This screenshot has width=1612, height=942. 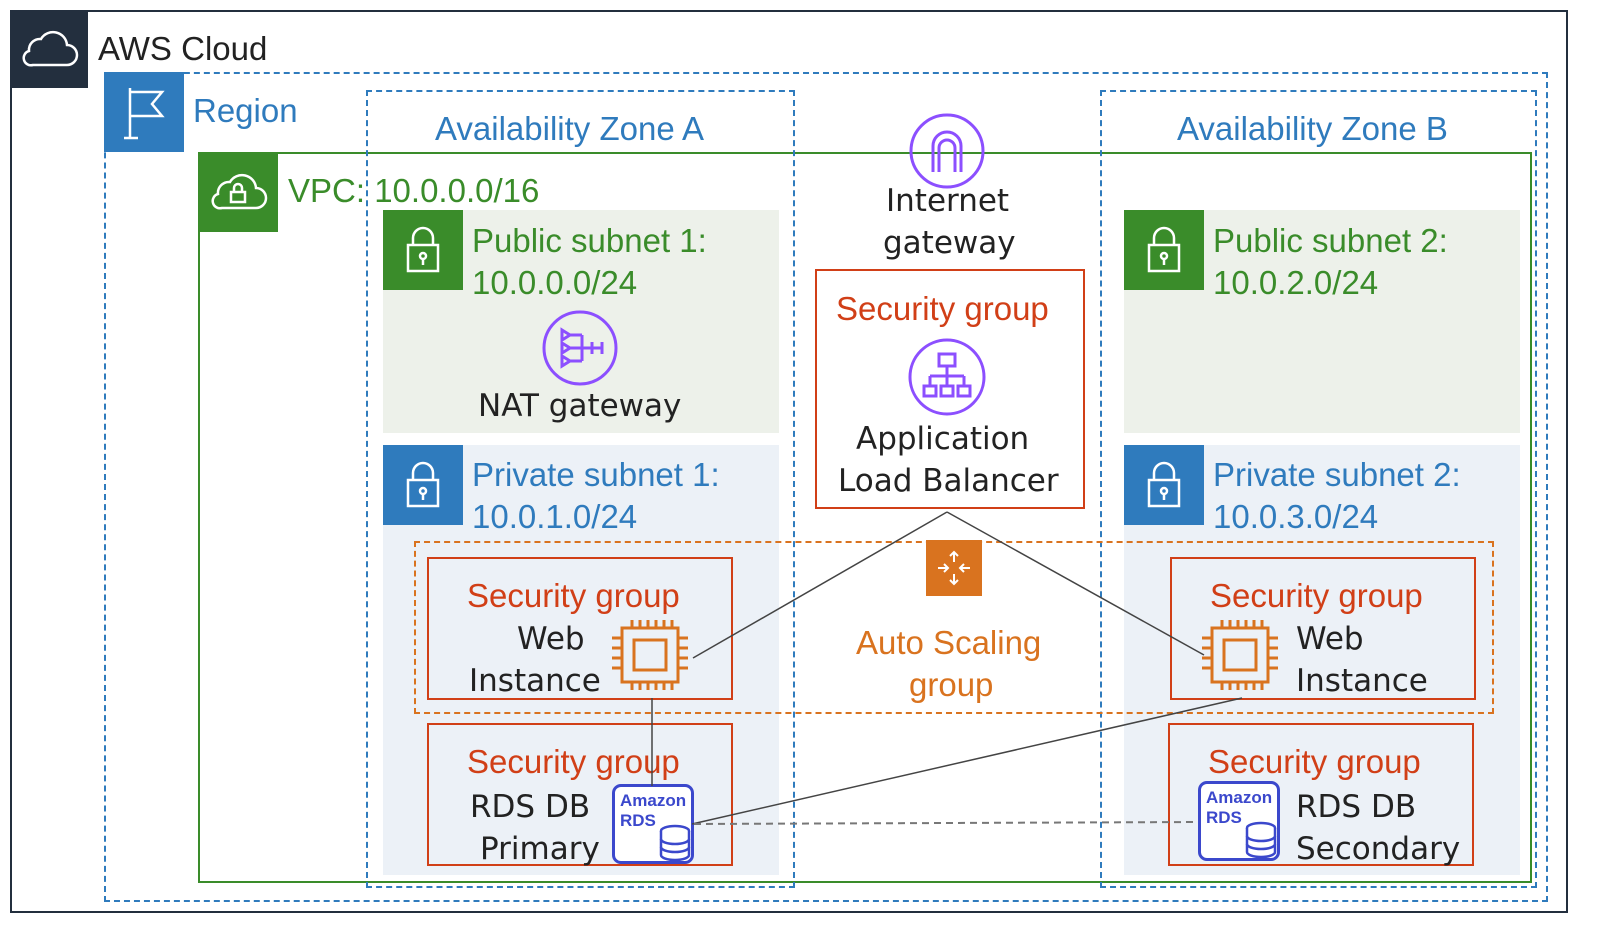 What do you see at coordinates (1378, 849) in the screenshot?
I see `db-b-label-2: Secondary` at bounding box center [1378, 849].